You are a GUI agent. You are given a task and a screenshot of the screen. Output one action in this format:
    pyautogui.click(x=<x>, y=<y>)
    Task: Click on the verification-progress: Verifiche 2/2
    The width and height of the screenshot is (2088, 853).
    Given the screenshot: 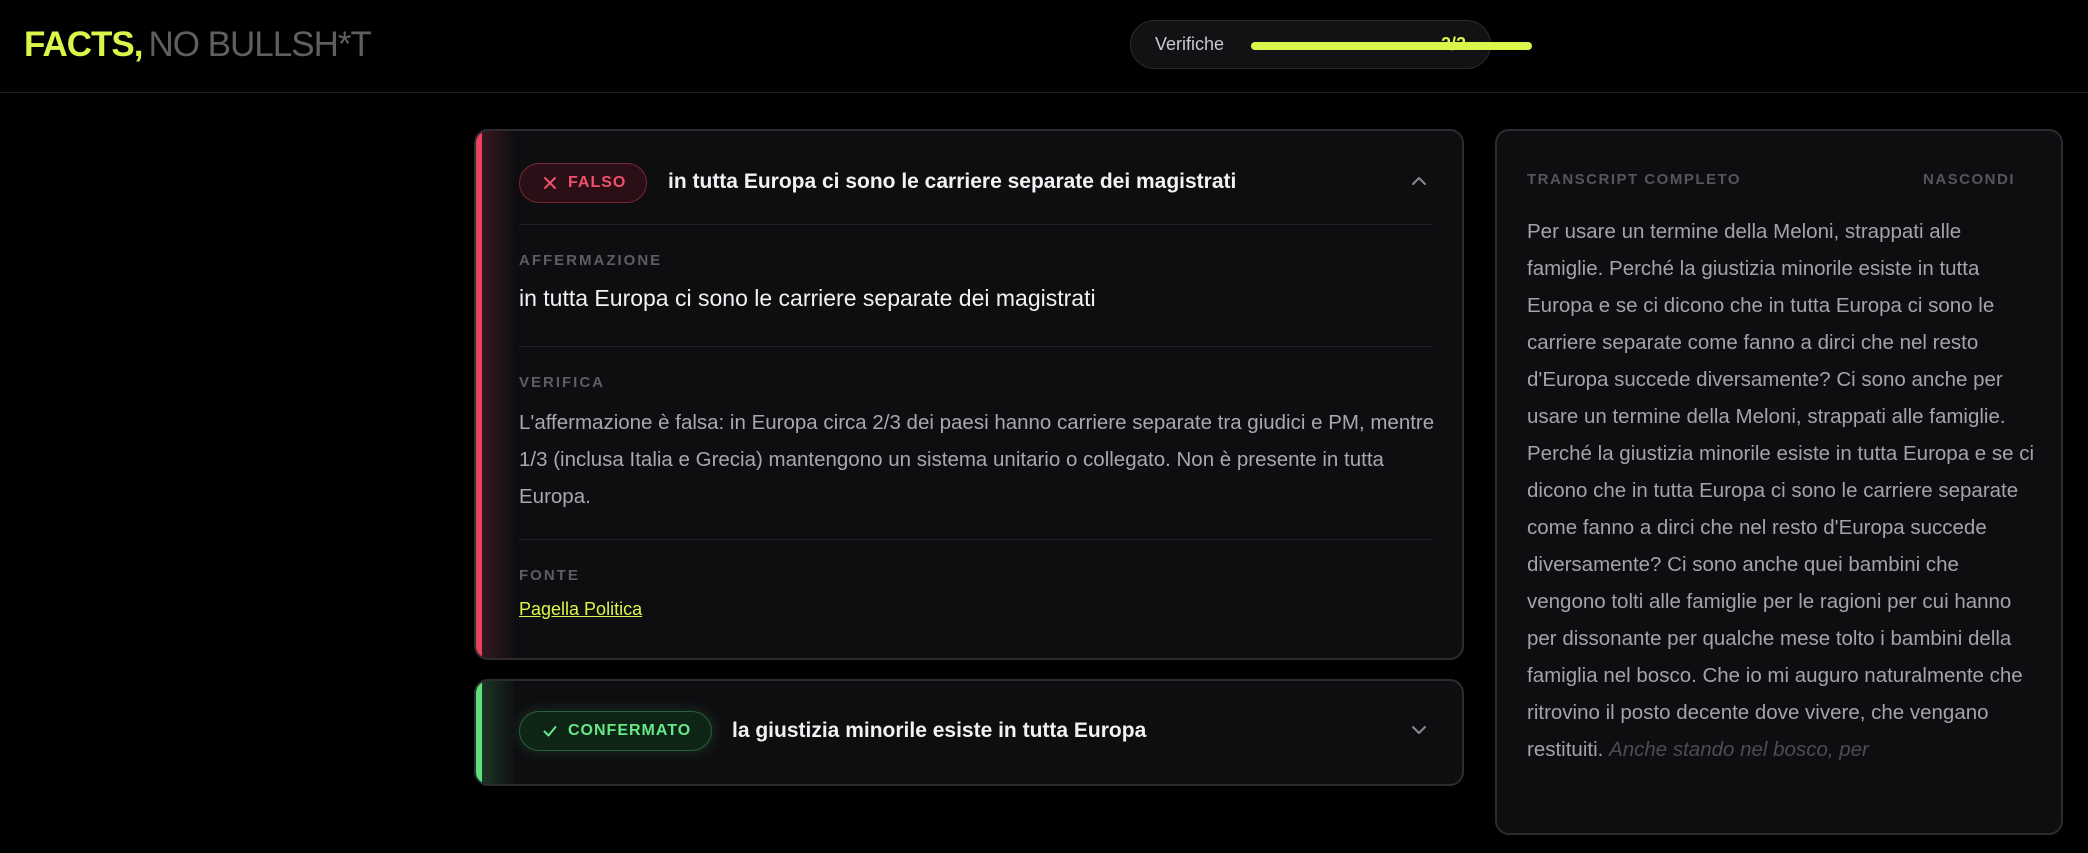 What is the action you would take?
    pyautogui.click(x=1331, y=44)
    